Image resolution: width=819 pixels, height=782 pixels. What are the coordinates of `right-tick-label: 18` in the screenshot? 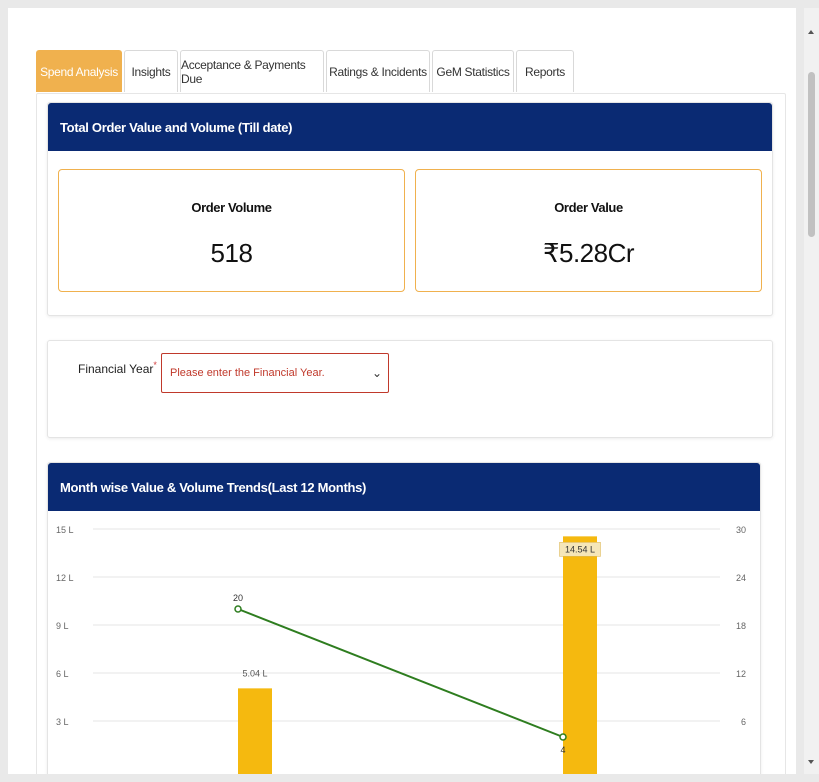 It's located at (741, 626).